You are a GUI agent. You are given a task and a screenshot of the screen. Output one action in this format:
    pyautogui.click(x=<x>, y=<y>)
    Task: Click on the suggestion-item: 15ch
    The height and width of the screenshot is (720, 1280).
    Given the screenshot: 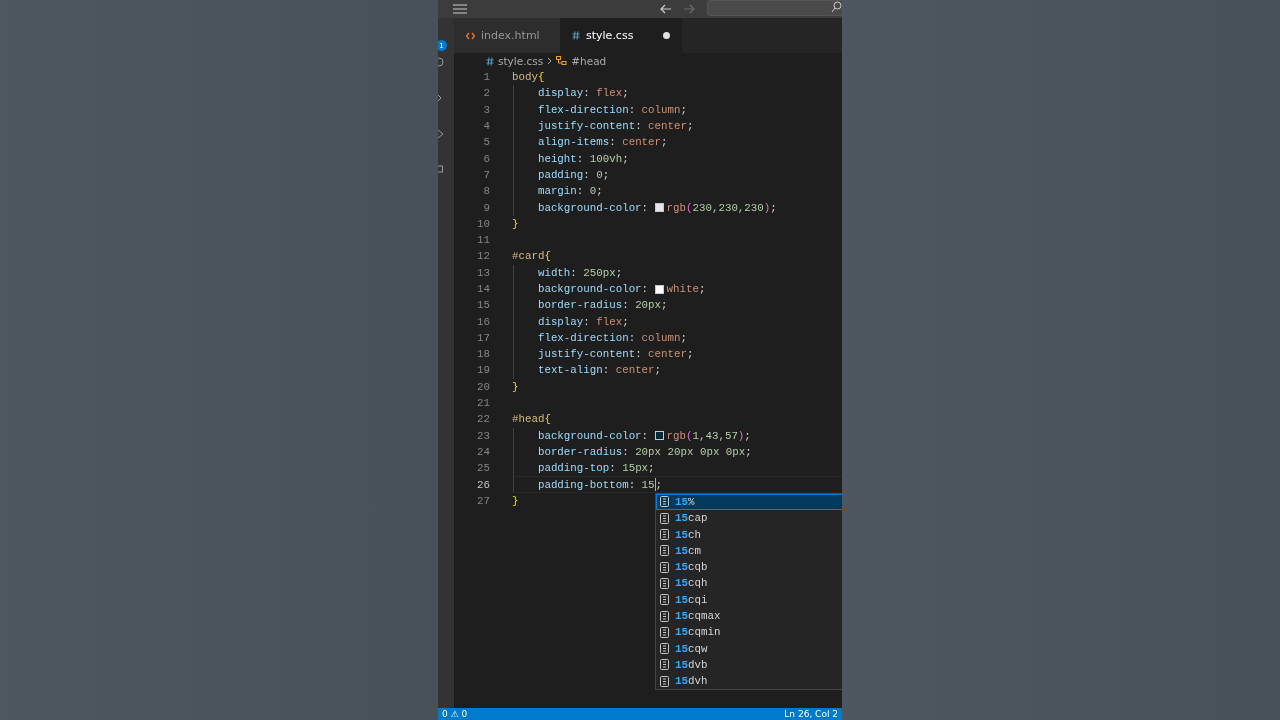 What is the action you would take?
    pyautogui.click(x=749, y=534)
    